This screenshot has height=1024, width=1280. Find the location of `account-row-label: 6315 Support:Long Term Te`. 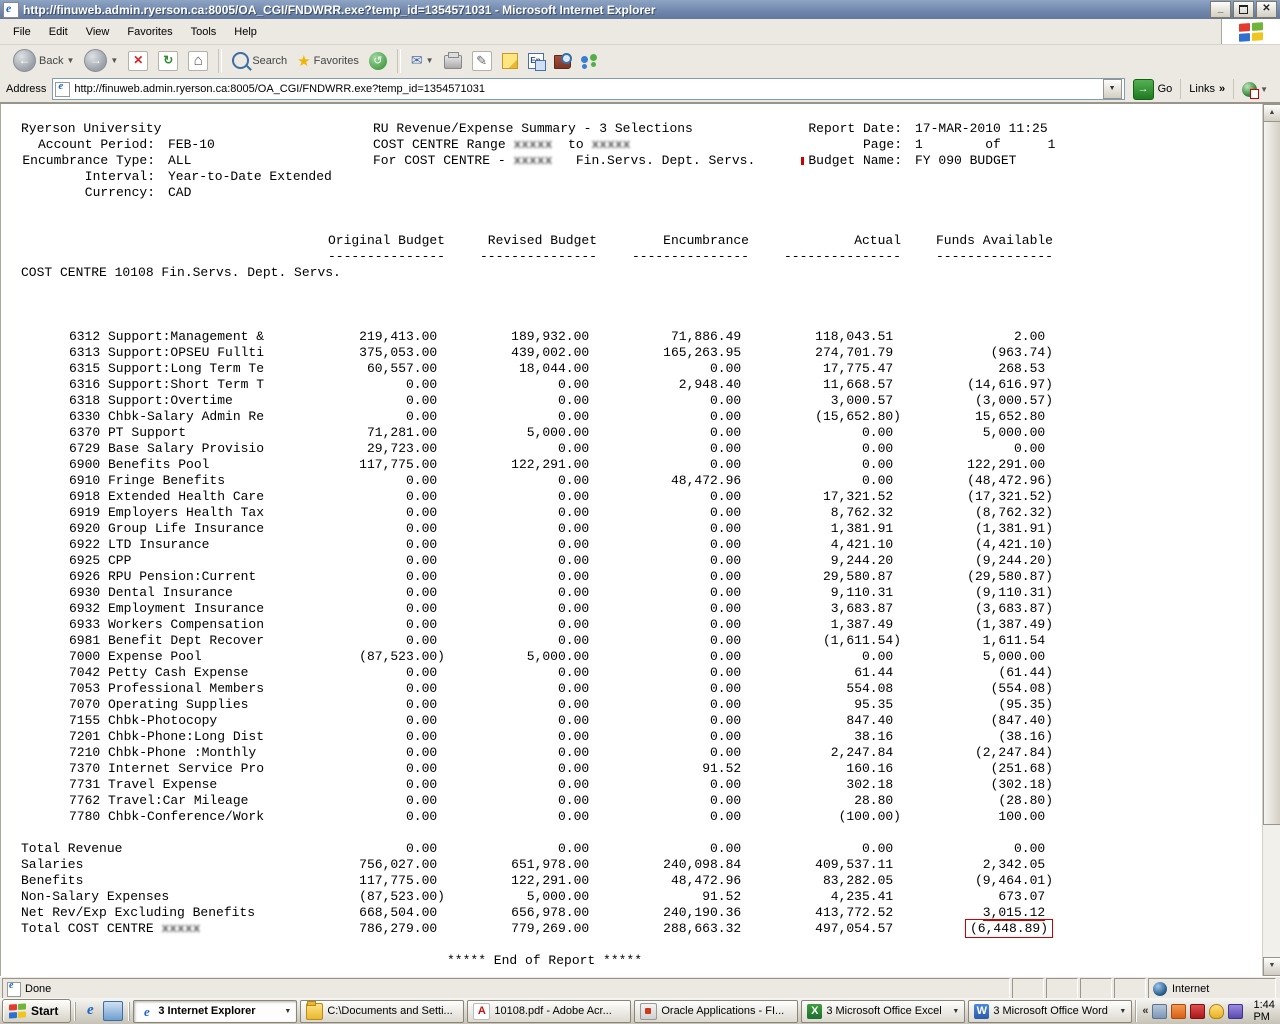

account-row-label: 6315 Support:Long Term Te is located at coordinates (167, 368).